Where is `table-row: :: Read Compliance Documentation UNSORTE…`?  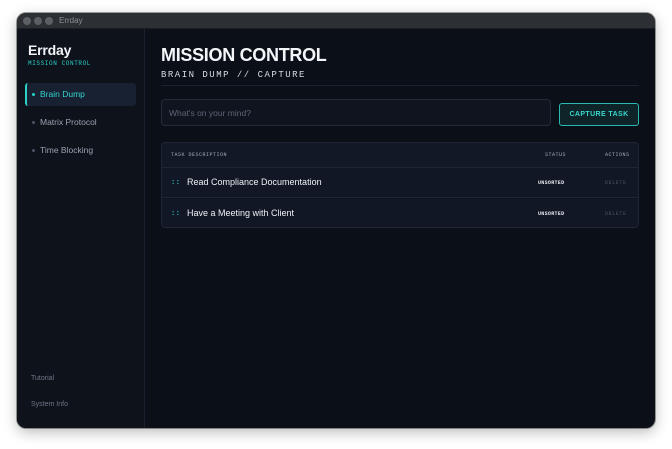 table-row: :: Read Compliance Documentation UNSORTE… is located at coordinates (400, 183).